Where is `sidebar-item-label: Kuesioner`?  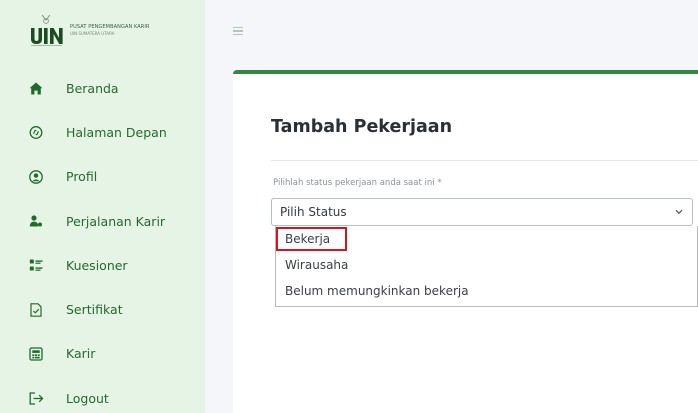
sidebar-item-label: Kuesioner is located at coordinates (97, 265).